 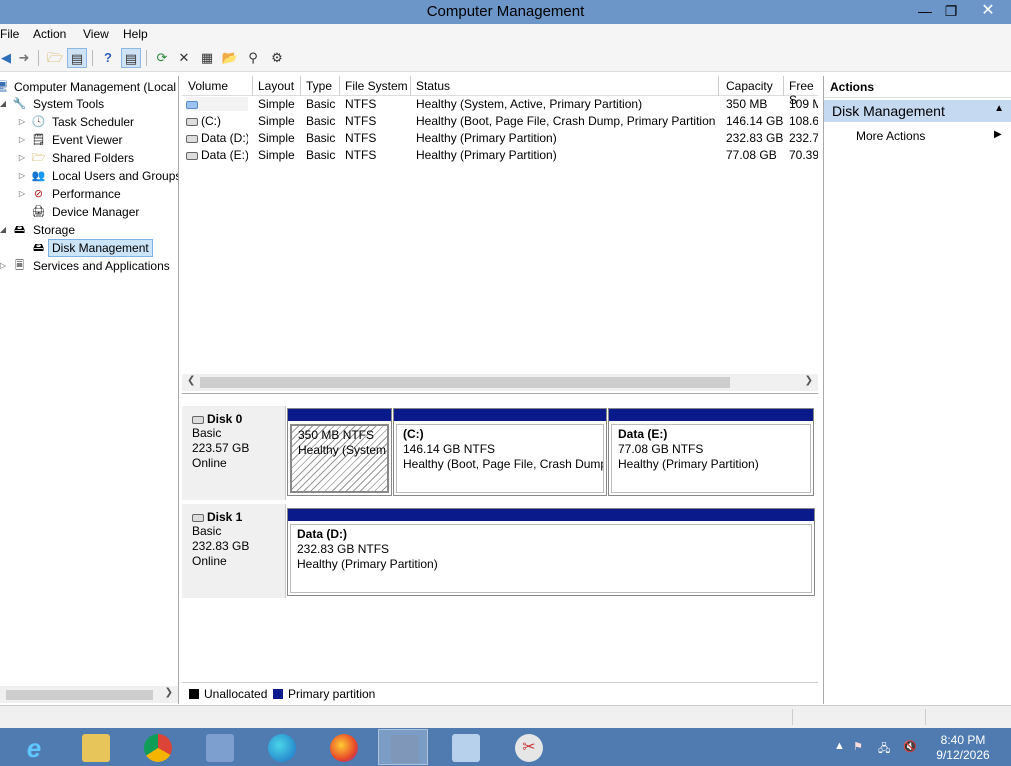 I want to click on taskbar-chrome, so click(x=157, y=747).